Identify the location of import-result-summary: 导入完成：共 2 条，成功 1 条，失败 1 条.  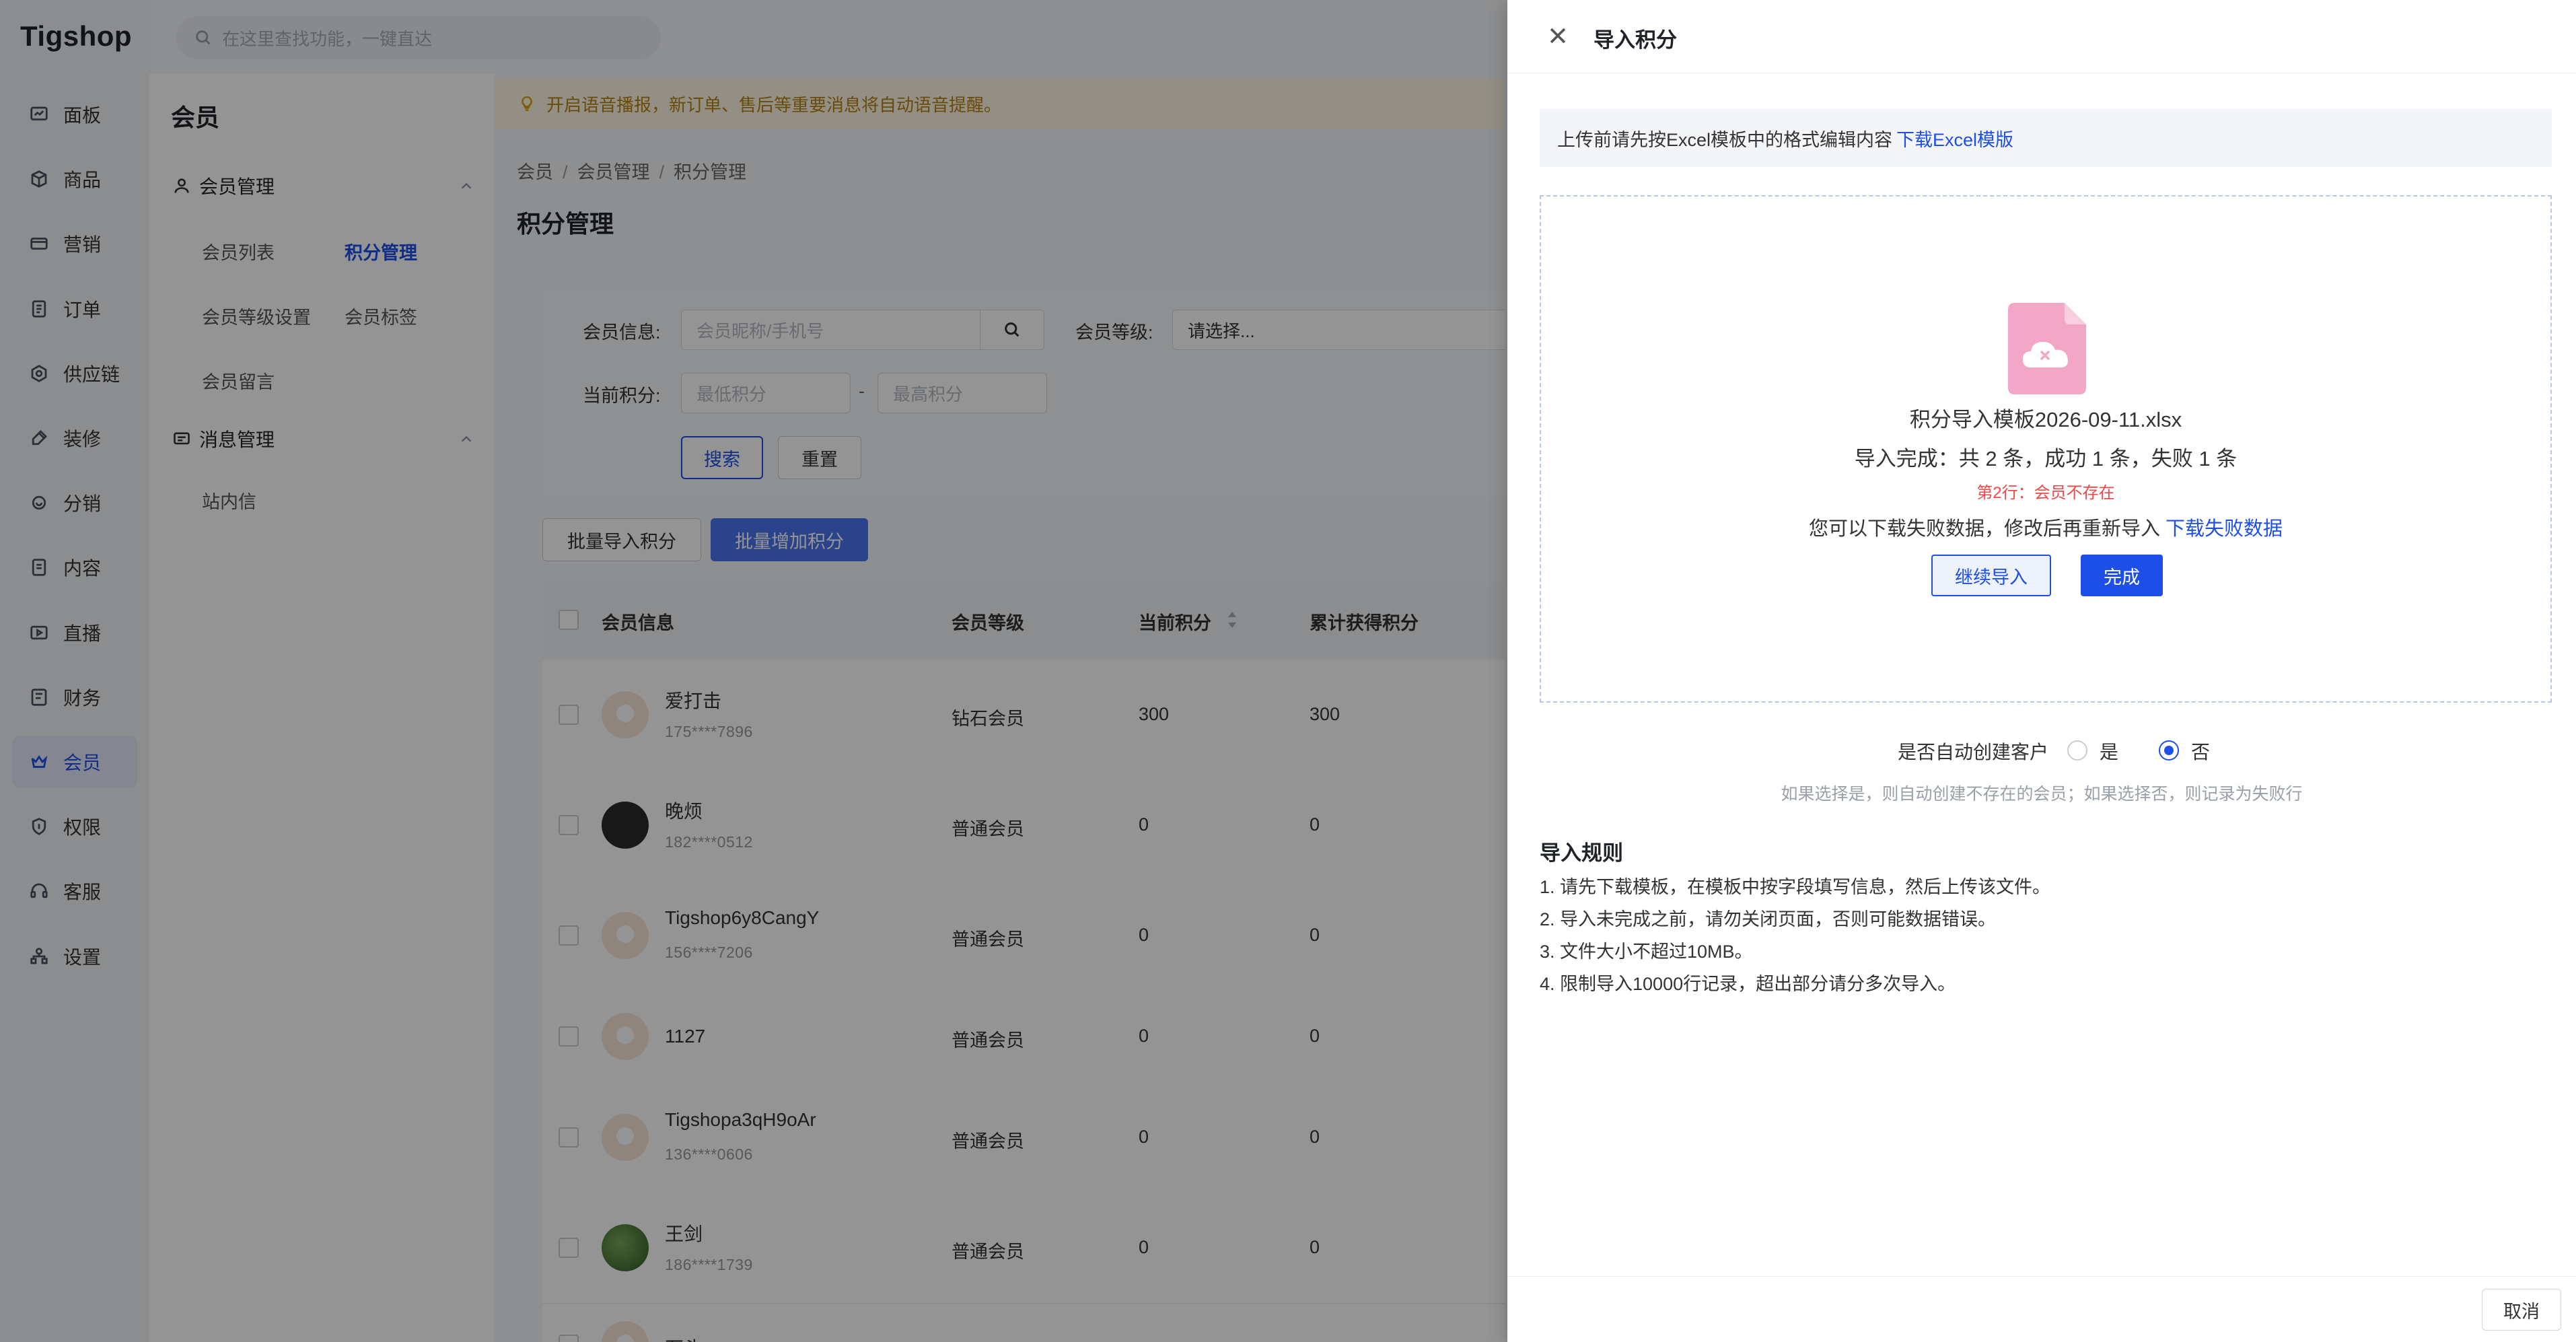
(2046, 459).